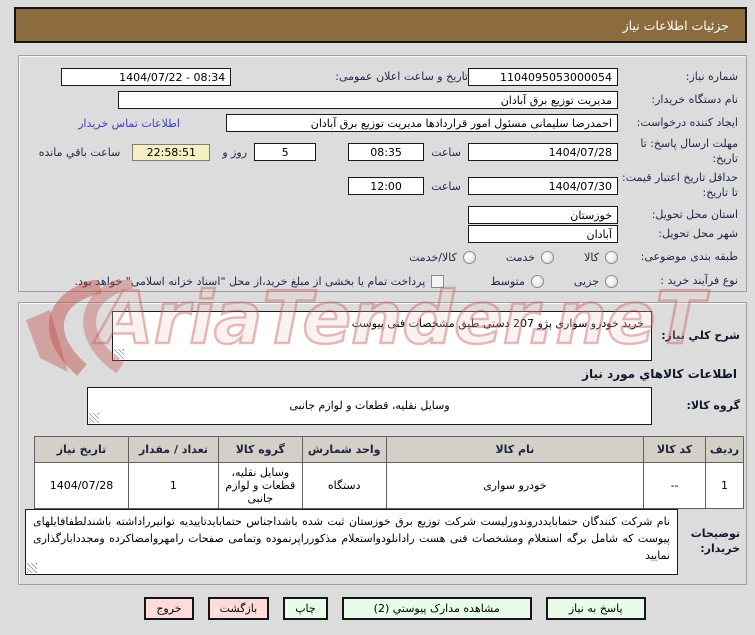 The height and width of the screenshot is (635, 755). What do you see at coordinates (591, 257) in the screenshot?
I see `radio-goods-label: کالا` at bounding box center [591, 257].